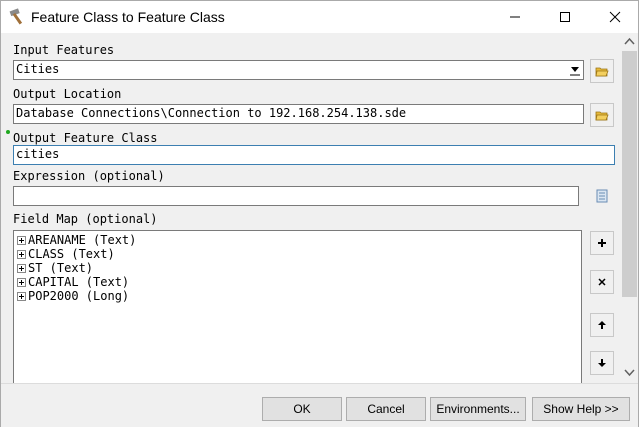 This screenshot has height=427, width=639. What do you see at coordinates (55, 268) in the screenshot?
I see `field-map-item: ST (Text)` at bounding box center [55, 268].